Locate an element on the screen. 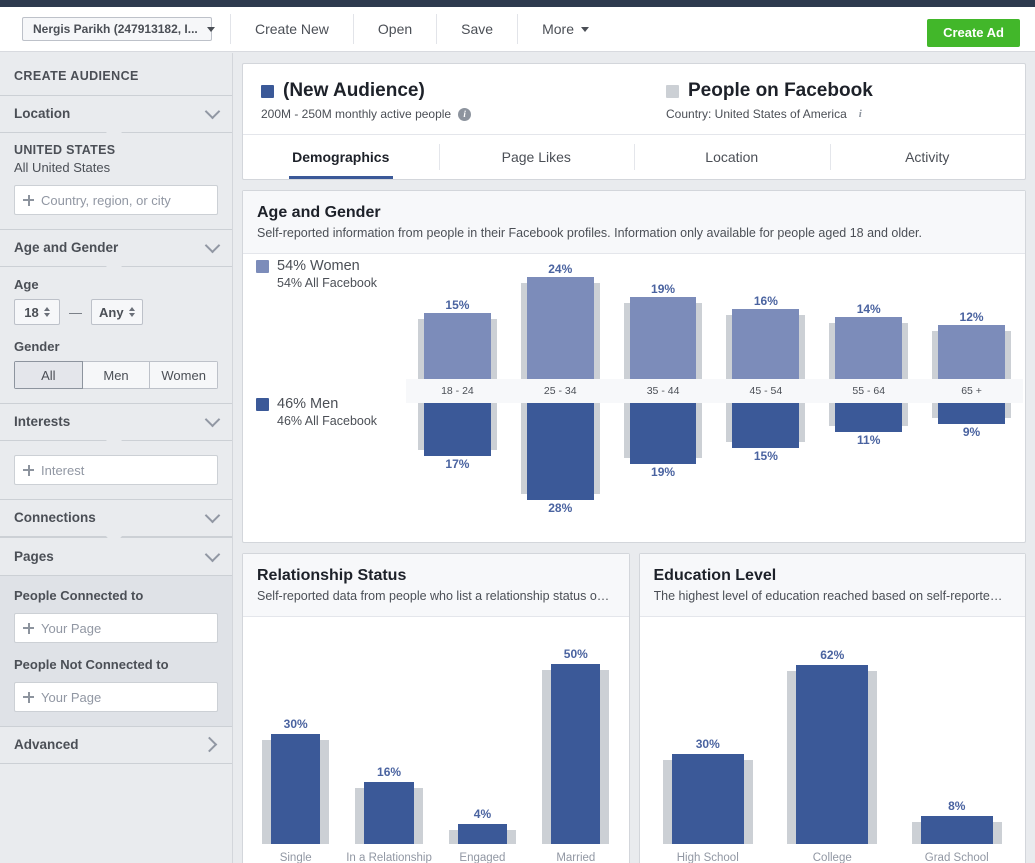  more-menu-button: More is located at coordinates (565, 29).